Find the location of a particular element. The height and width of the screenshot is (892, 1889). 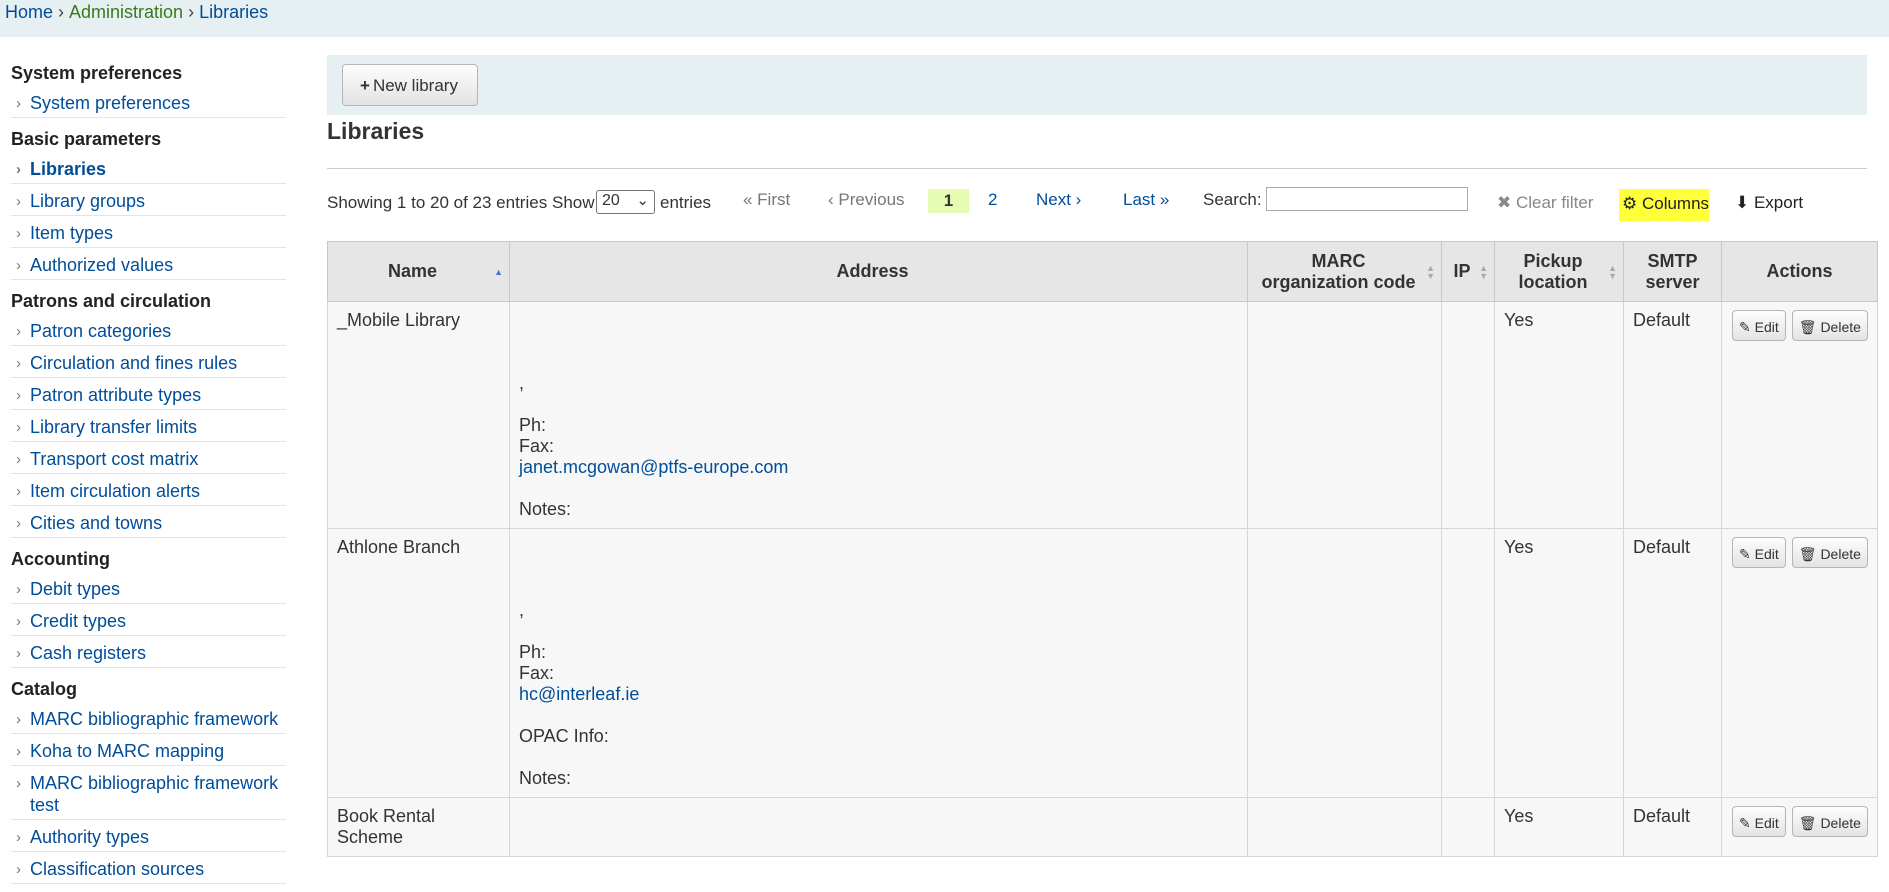

breadcrumb: Home › Administration › Libraries is located at coordinates (944, 18).